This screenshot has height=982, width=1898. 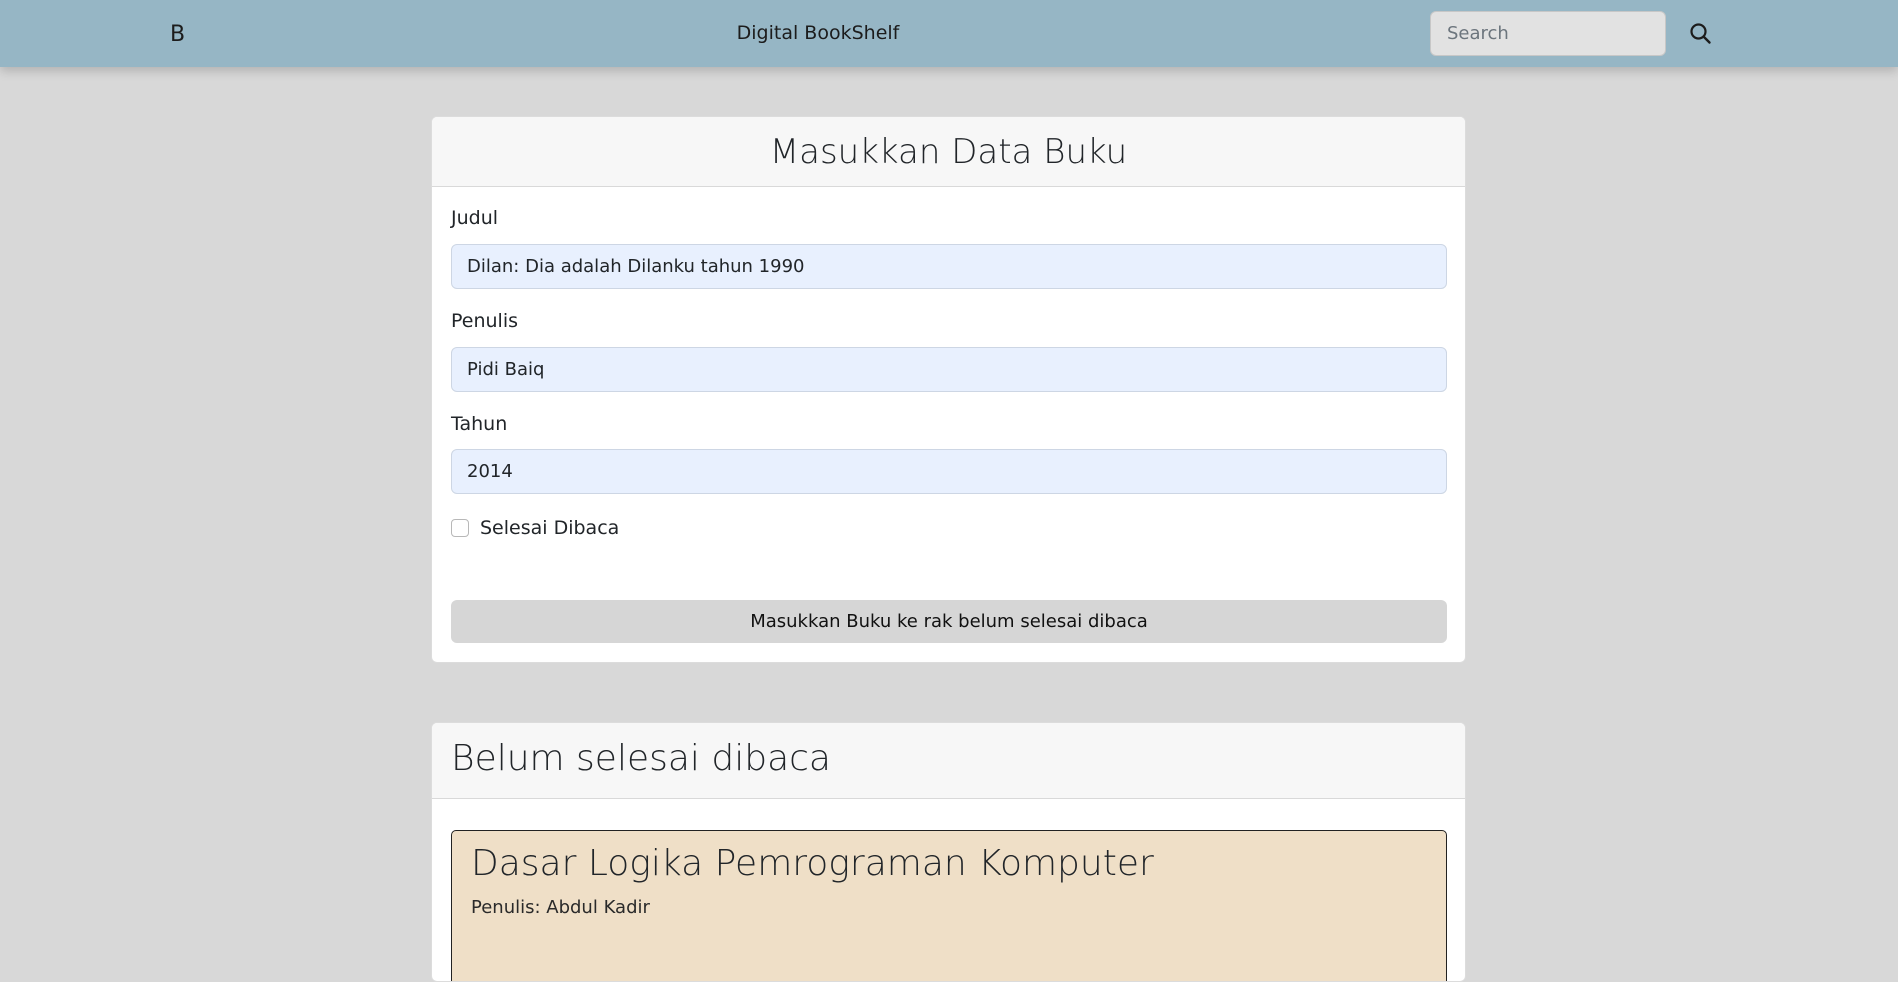 What do you see at coordinates (812, 863) in the screenshot?
I see `book-title: Dasar Logika Pemrograman Komputer` at bounding box center [812, 863].